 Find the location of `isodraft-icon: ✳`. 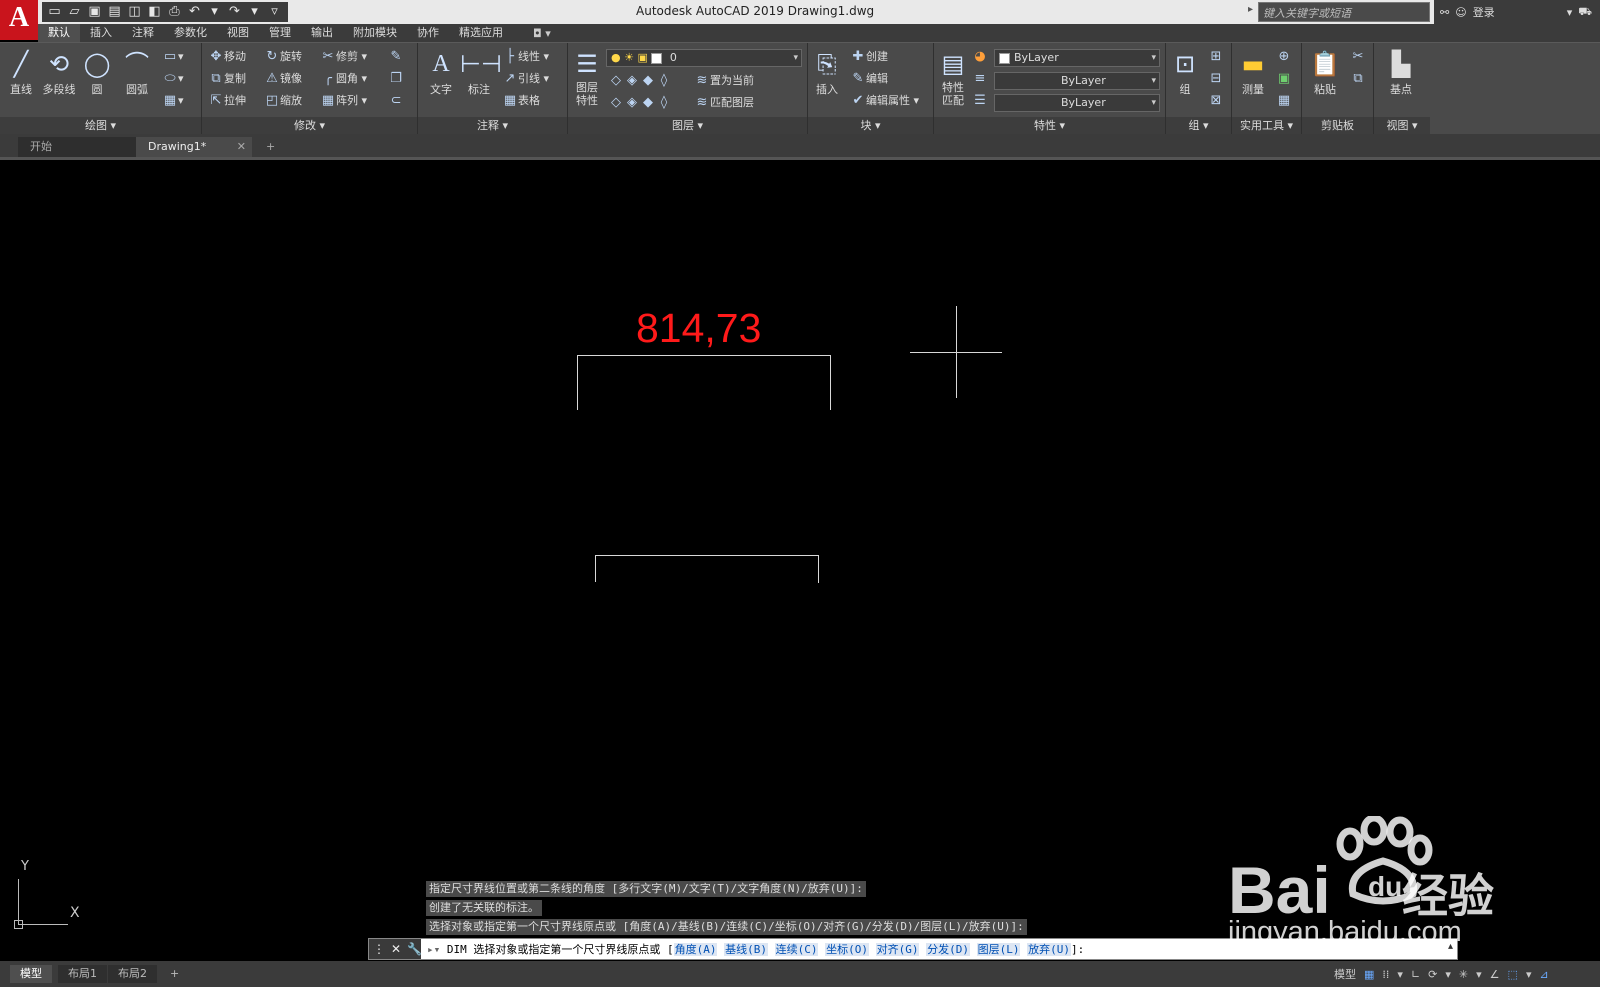

isodraft-icon: ✳ is located at coordinates (1463, 974).